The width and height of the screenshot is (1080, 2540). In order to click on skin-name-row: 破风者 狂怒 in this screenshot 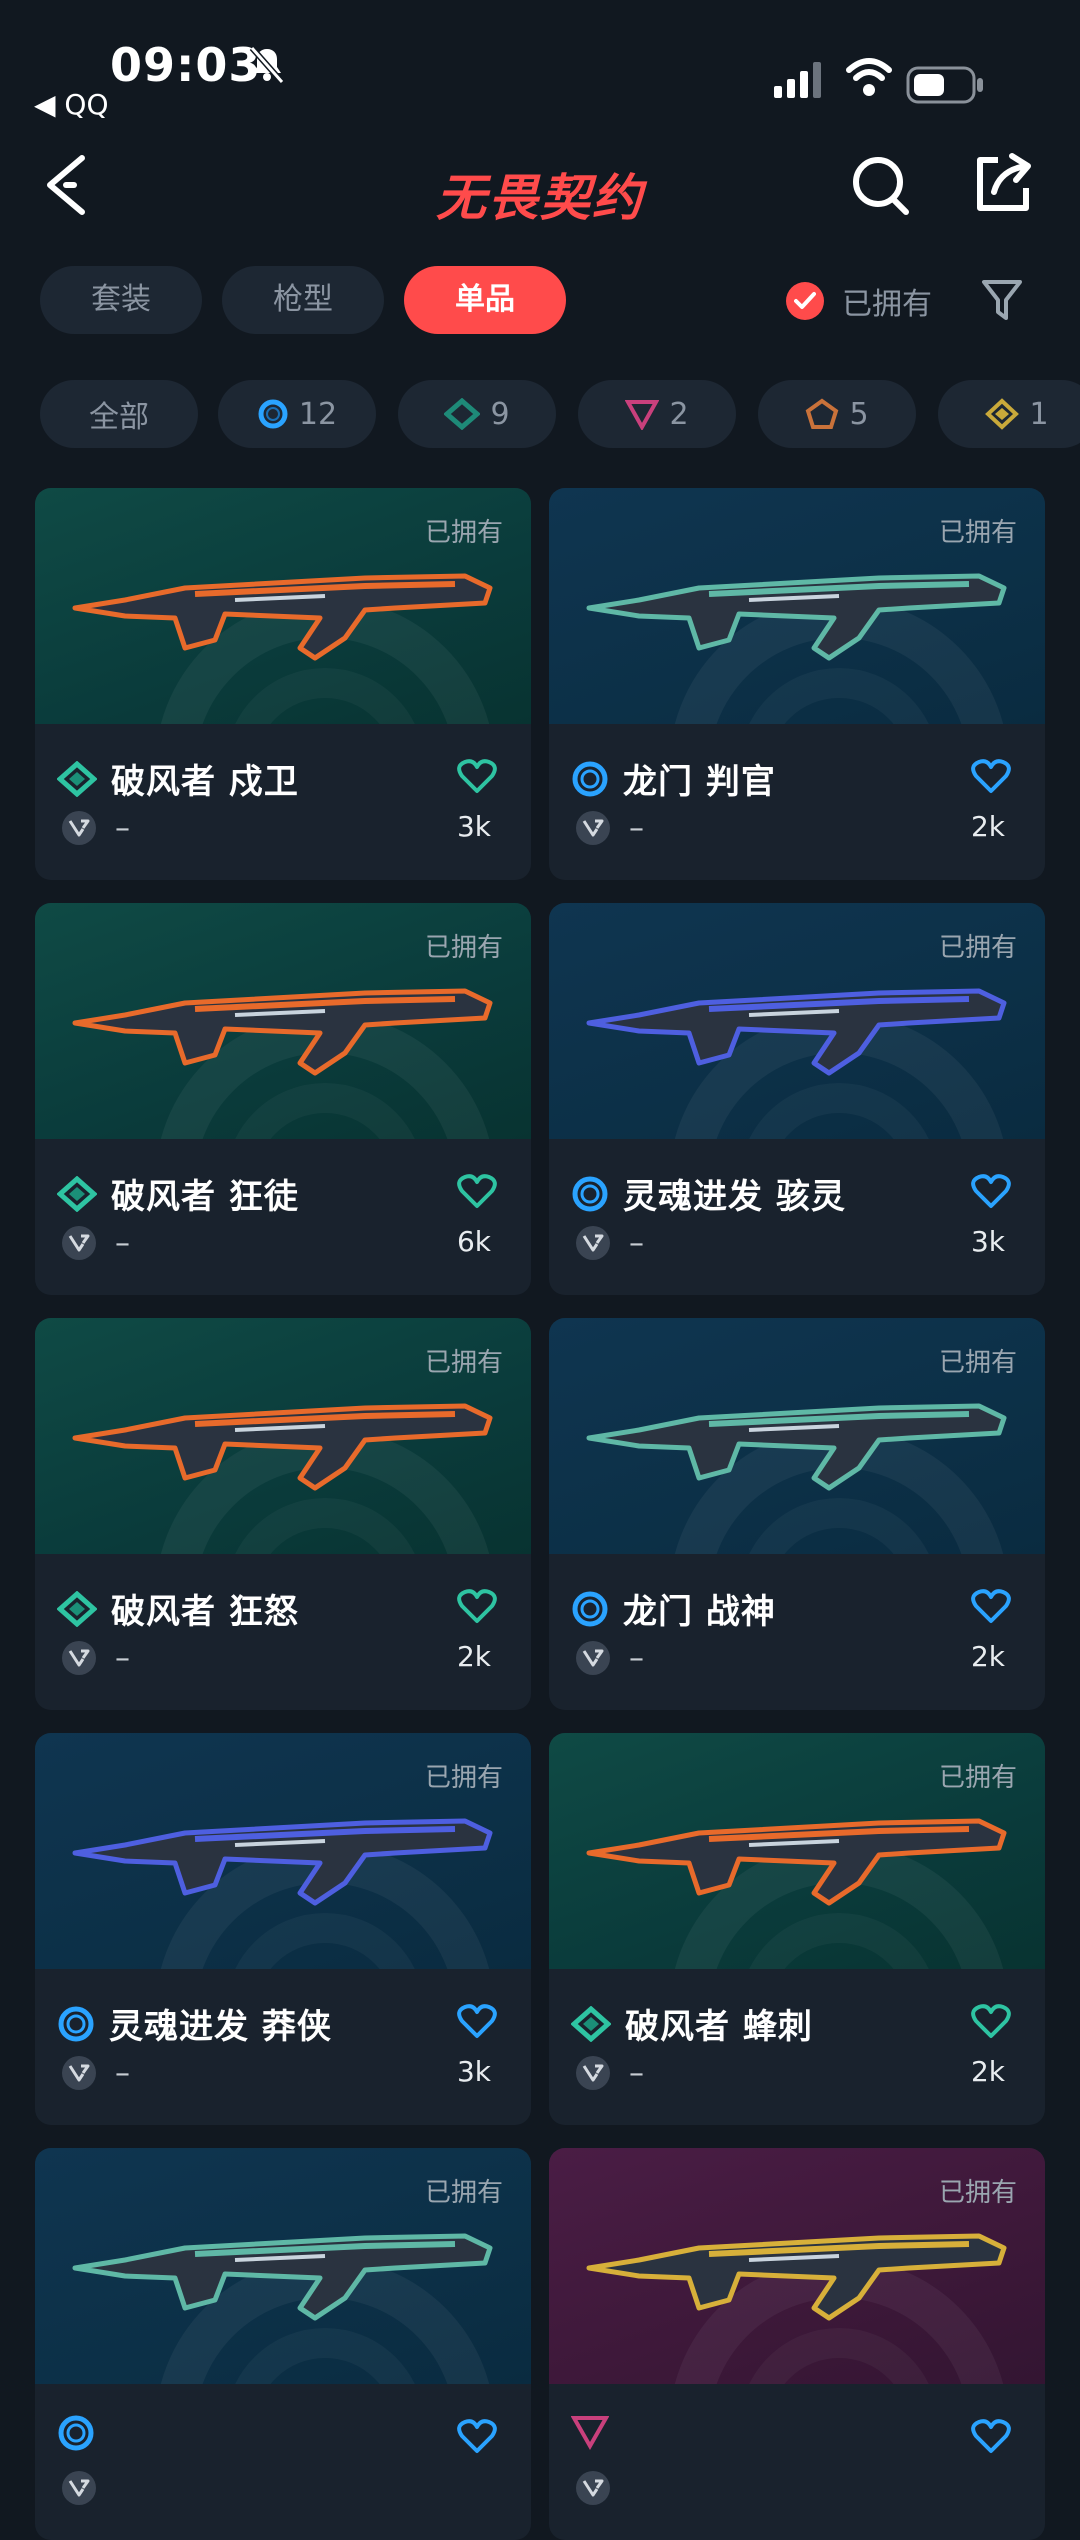, I will do `click(178, 1608)`.